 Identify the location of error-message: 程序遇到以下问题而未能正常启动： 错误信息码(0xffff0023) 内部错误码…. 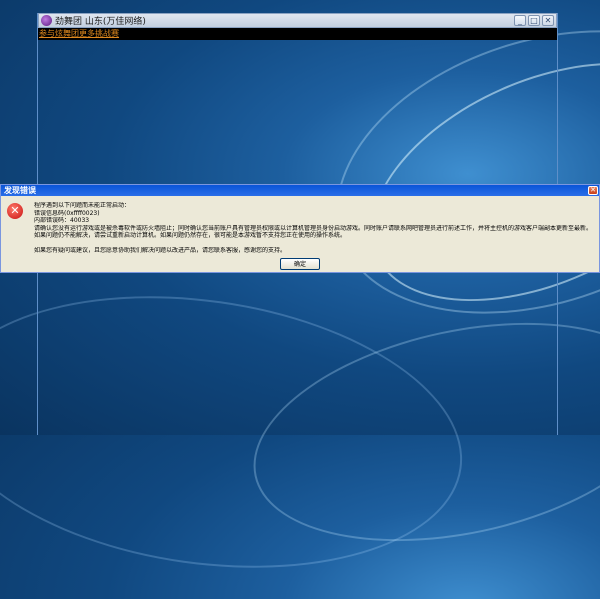
(313, 228).